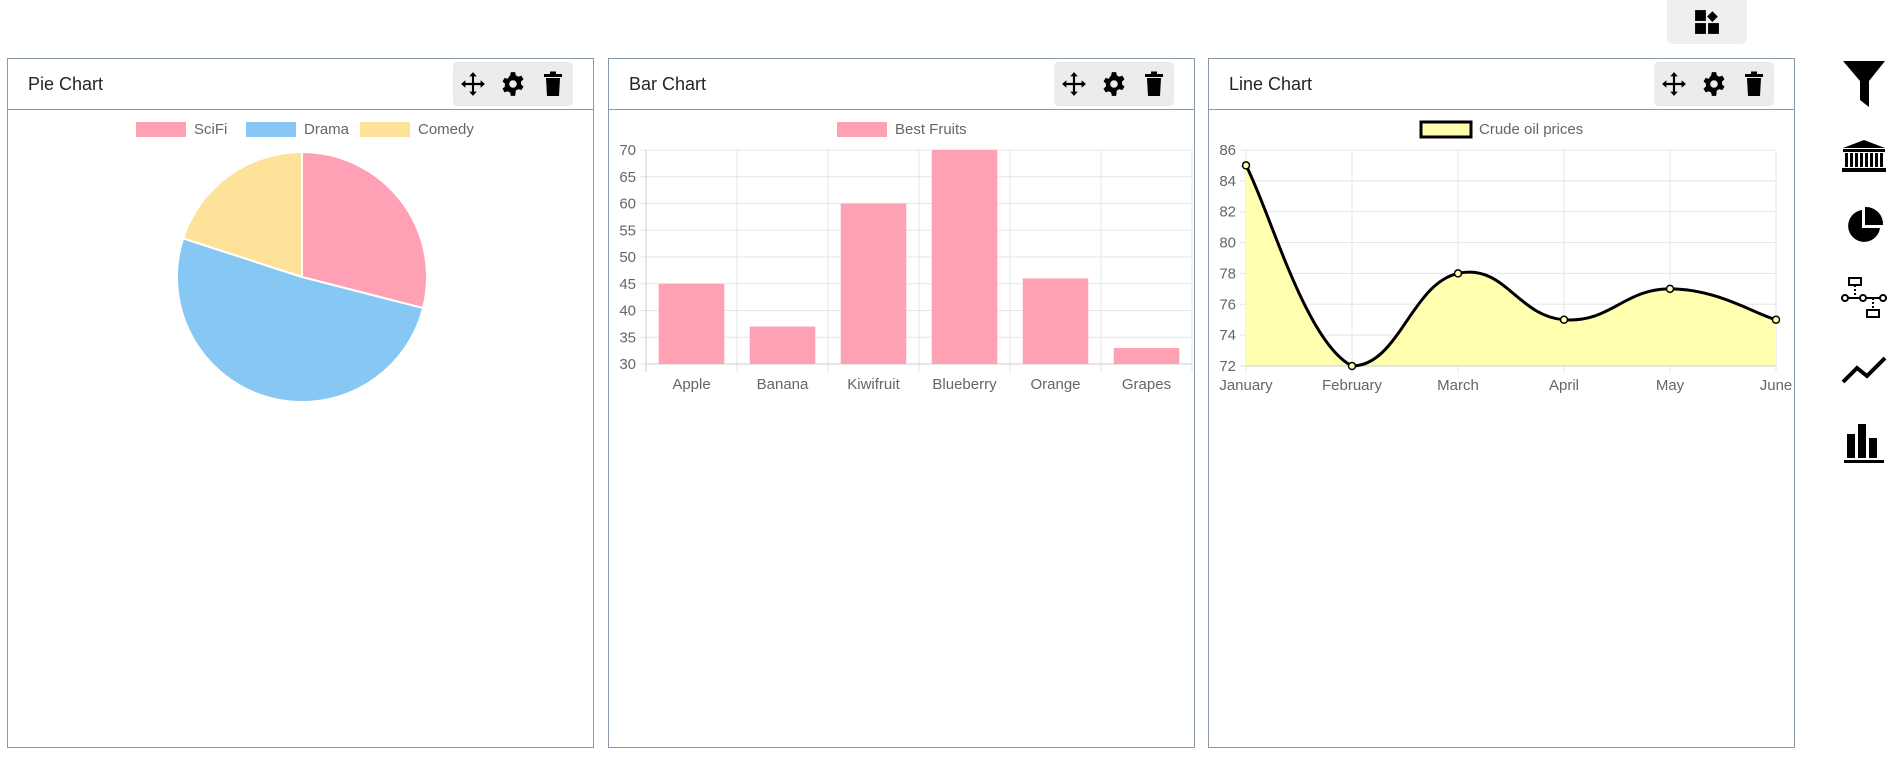  I want to click on bank-chart-icon, so click(1864, 156).